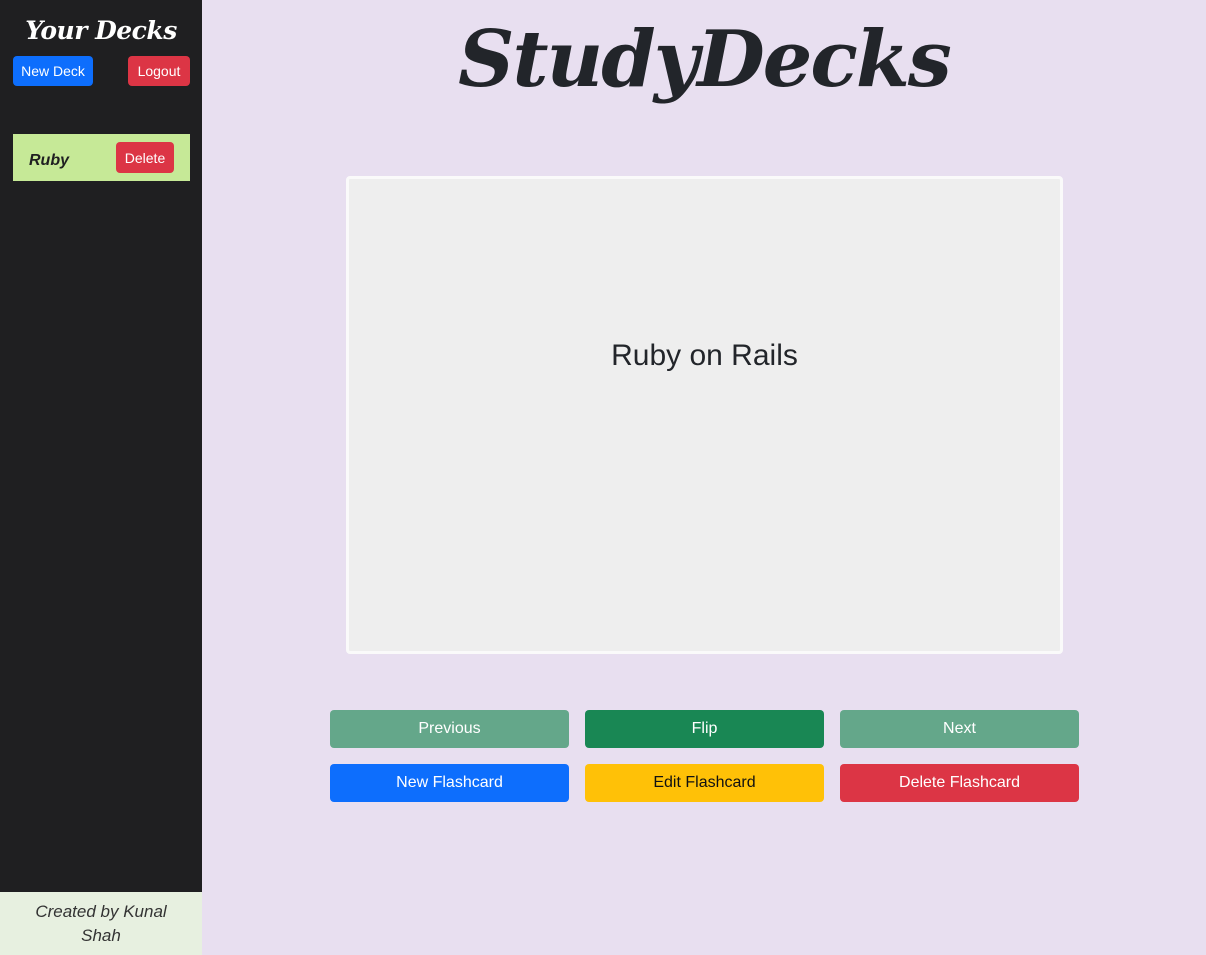  Describe the element at coordinates (145, 157) in the screenshot. I see `delete-deck-button: Delete` at that location.